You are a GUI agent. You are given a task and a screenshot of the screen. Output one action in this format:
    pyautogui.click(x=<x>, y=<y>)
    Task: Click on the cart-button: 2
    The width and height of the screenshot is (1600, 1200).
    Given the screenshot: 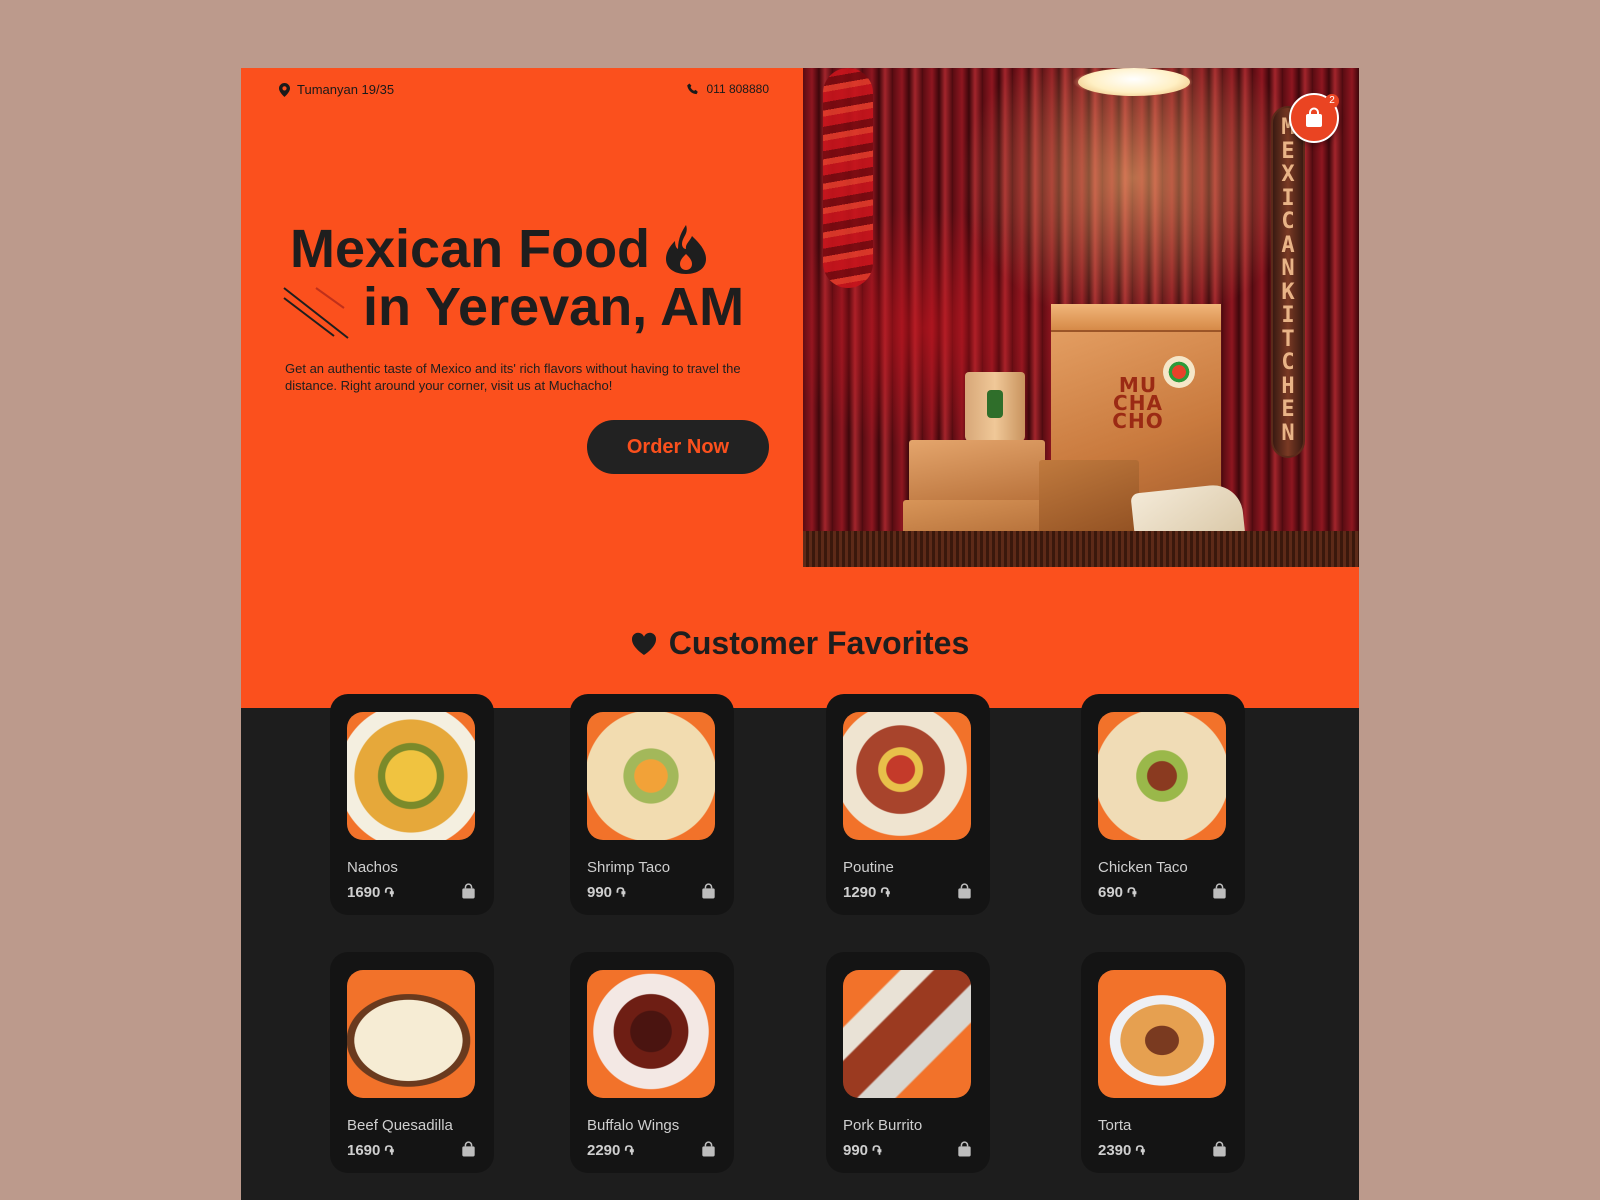 What is the action you would take?
    pyautogui.click(x=1314, y=118)
    